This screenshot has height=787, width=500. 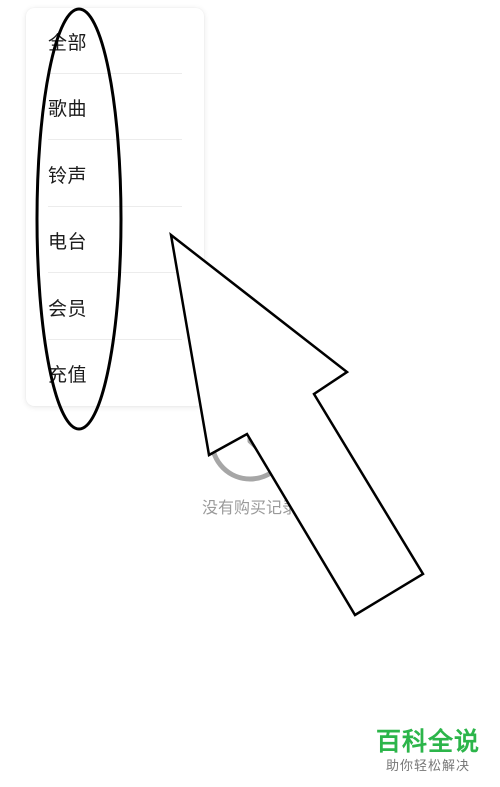 I want to click on menu-item-recharge: 充值, so click(x=115, y=373).